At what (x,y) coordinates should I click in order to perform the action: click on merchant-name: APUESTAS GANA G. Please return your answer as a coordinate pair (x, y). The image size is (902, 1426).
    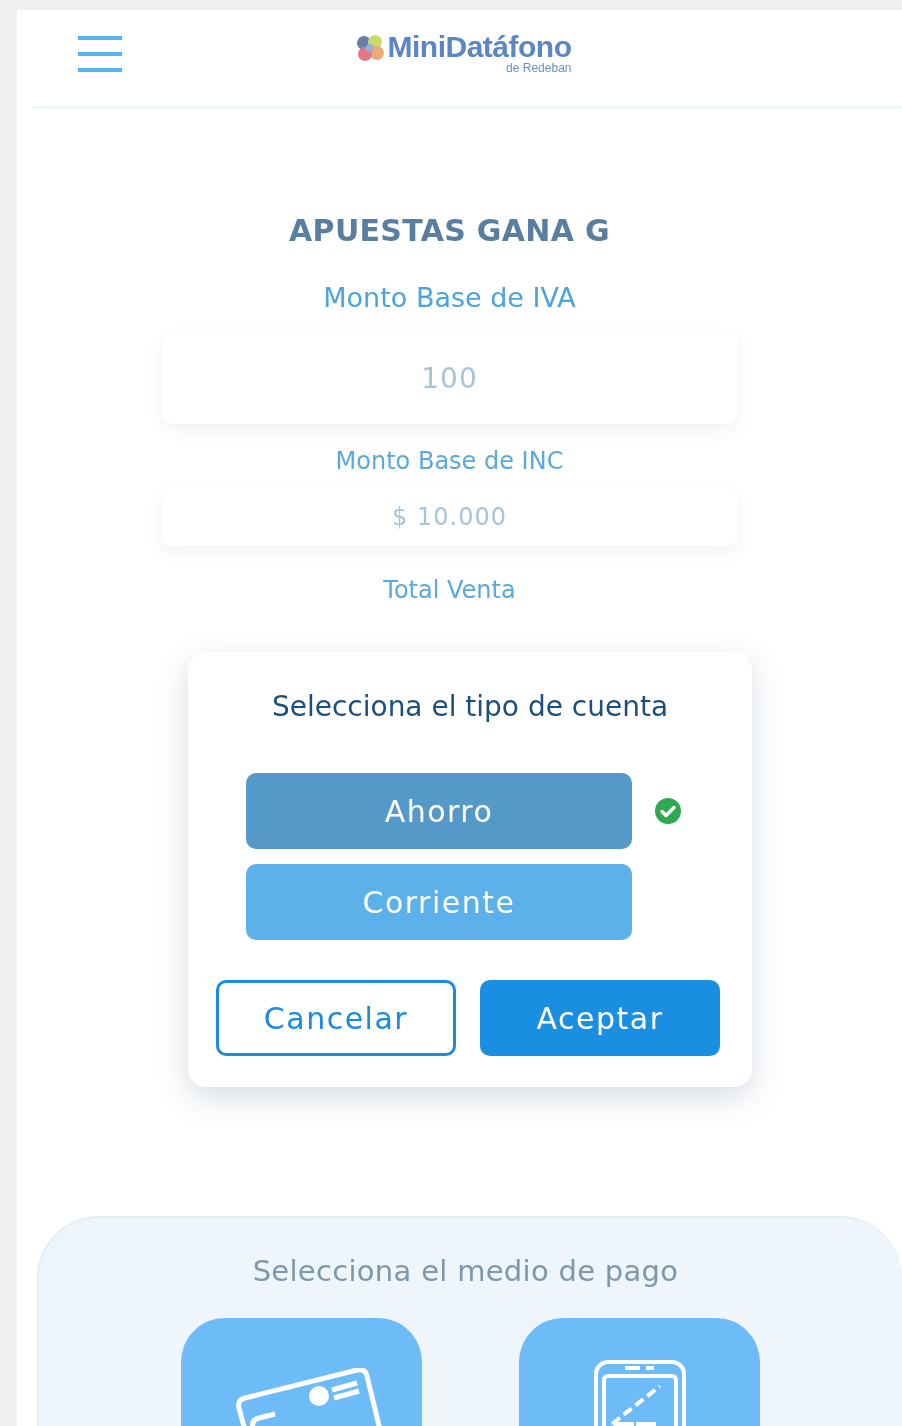
    Looking at the image, I should click on (449, 230).